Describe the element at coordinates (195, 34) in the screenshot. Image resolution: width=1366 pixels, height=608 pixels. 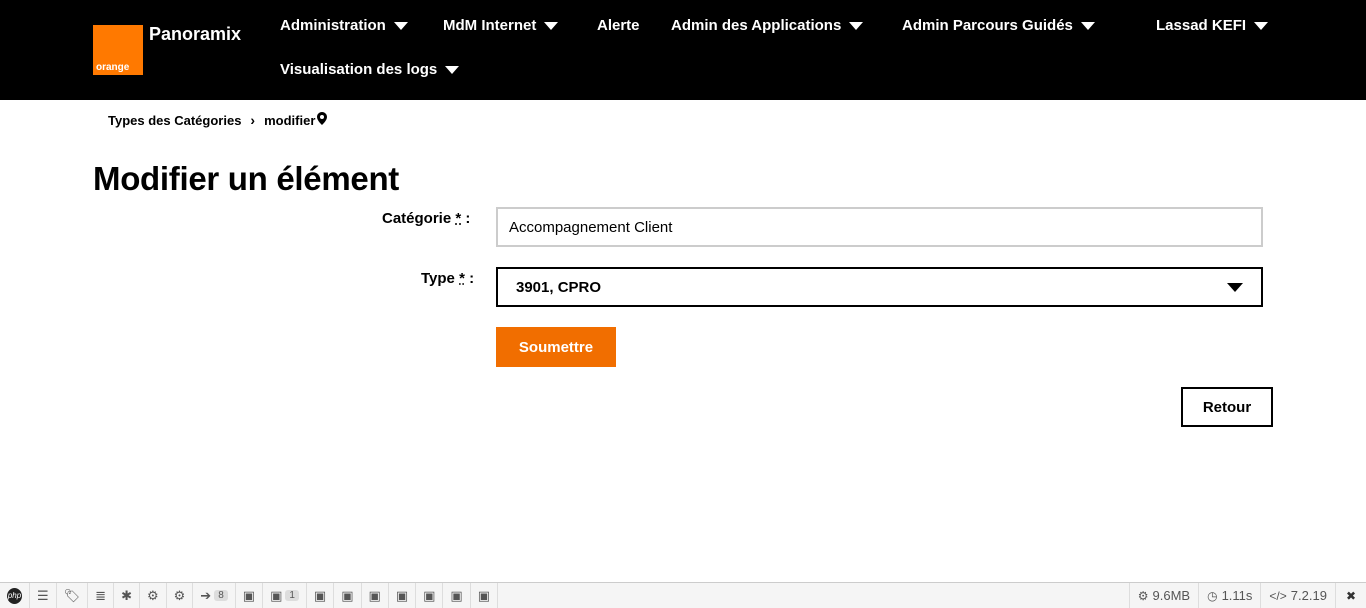
I see `brand-name: Panoramix` at that location.